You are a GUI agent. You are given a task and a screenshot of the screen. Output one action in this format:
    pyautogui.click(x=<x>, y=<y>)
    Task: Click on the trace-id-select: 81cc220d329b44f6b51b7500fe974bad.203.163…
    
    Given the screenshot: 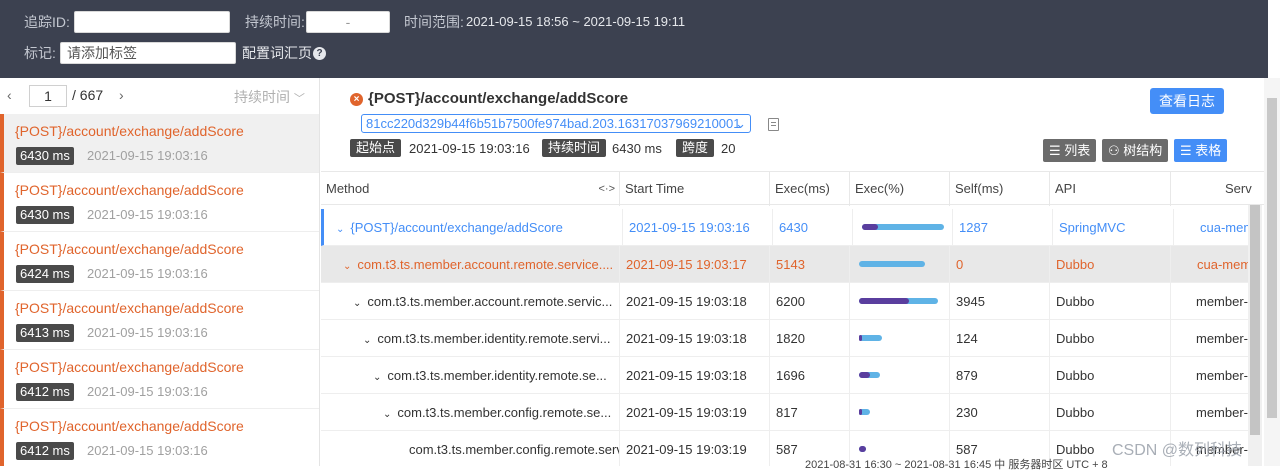 What is the action you would take?
    pyautogui.click(x=556, y=123)
    